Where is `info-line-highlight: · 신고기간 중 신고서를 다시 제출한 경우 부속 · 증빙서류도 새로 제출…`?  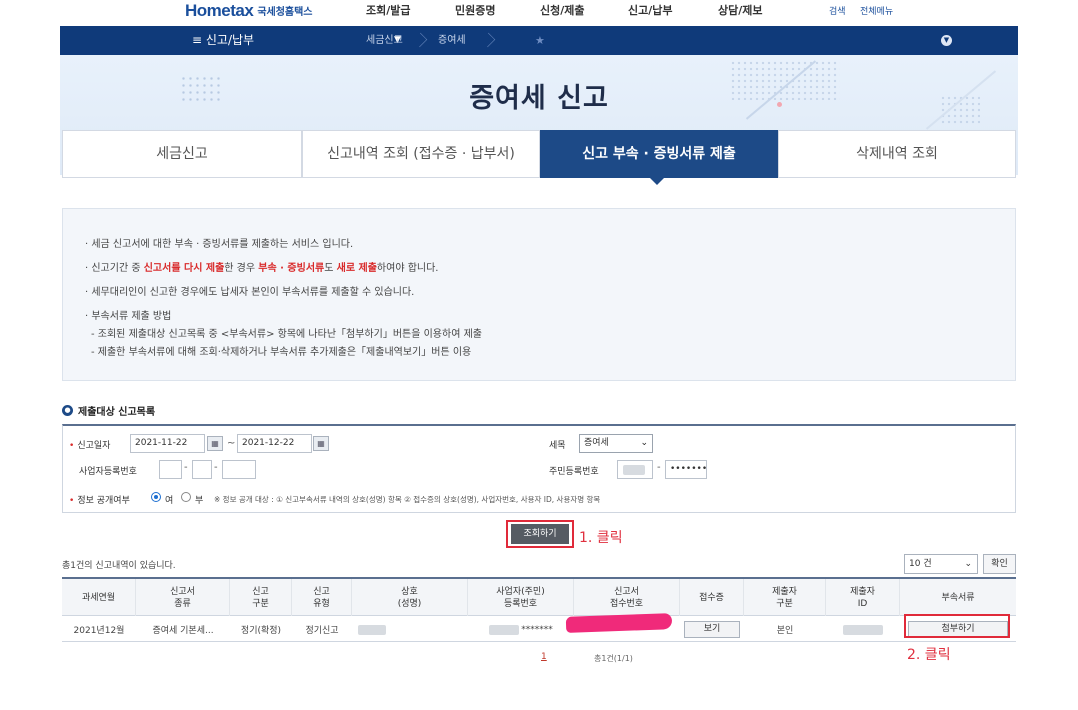 info-line-highlight: · 신고기간 중 신고서를 다시 제출한 경우 부속 · 증빙서류도 새로 제출… is located at coordinates (262, 268).